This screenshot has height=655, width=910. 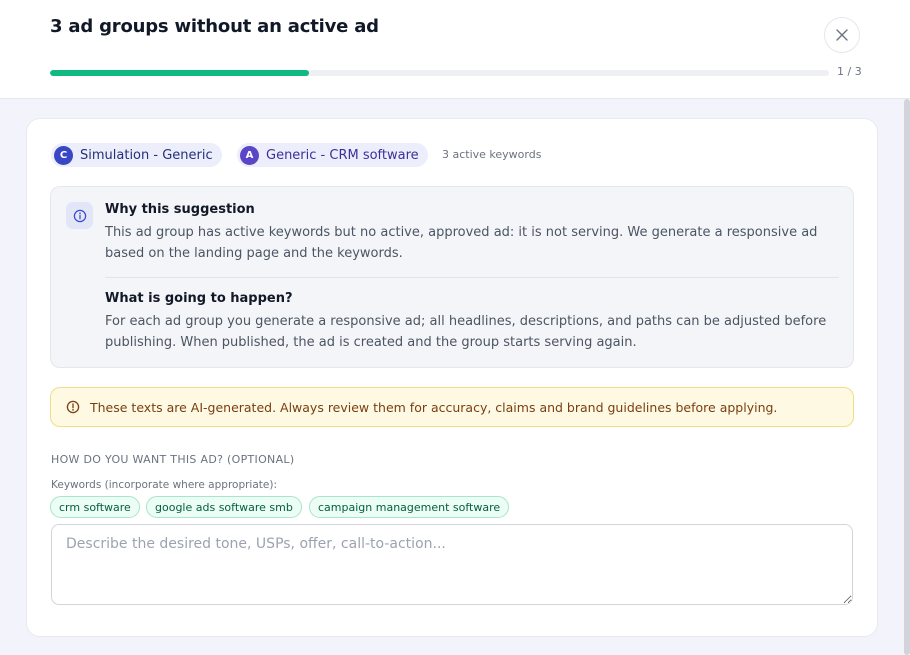 I want to click on progress-bar, so click(x=439, y=73).